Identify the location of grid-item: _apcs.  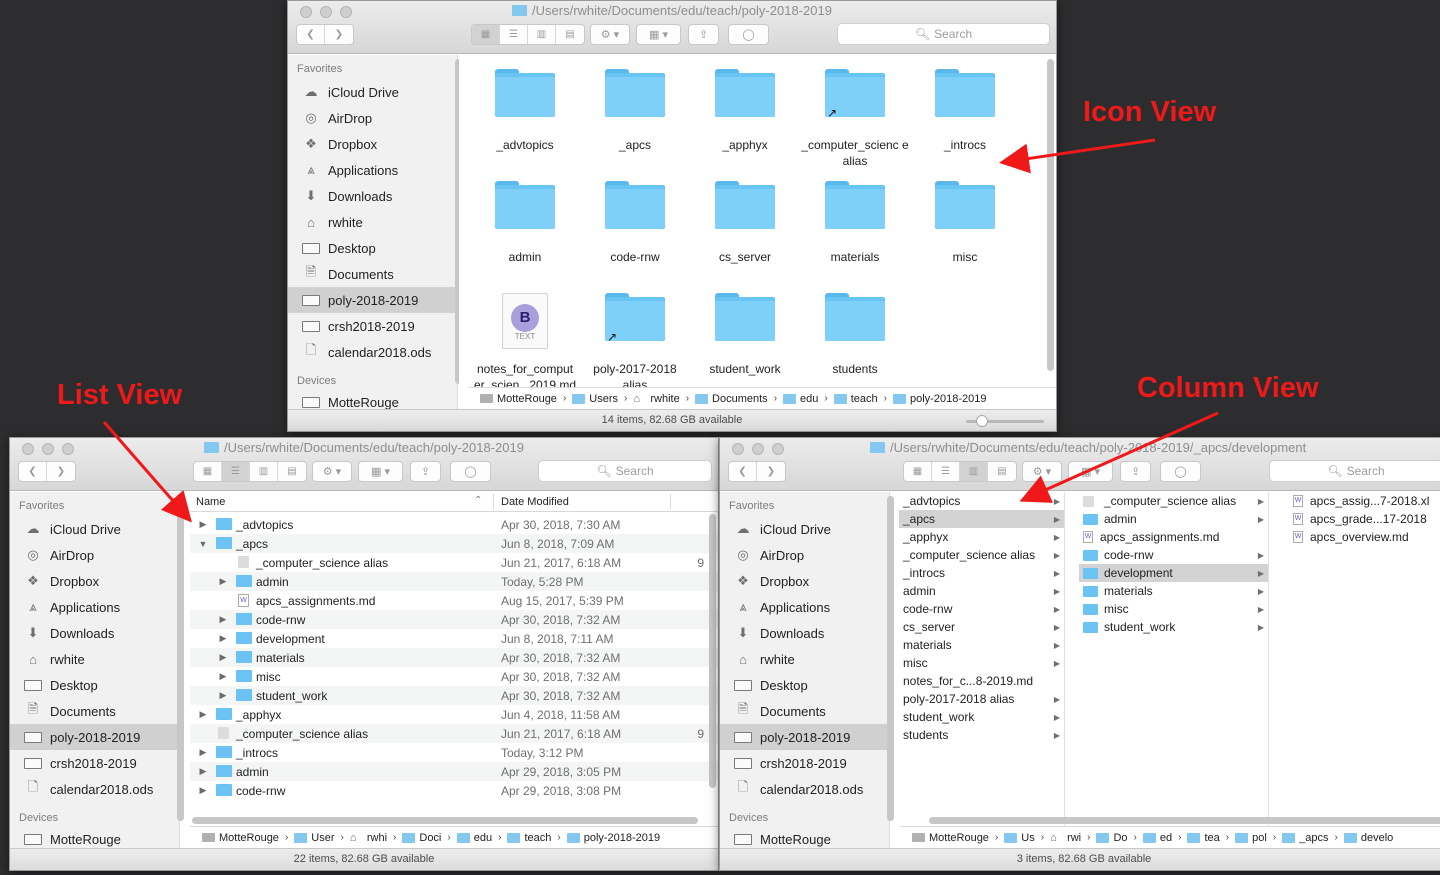
(635, 111).